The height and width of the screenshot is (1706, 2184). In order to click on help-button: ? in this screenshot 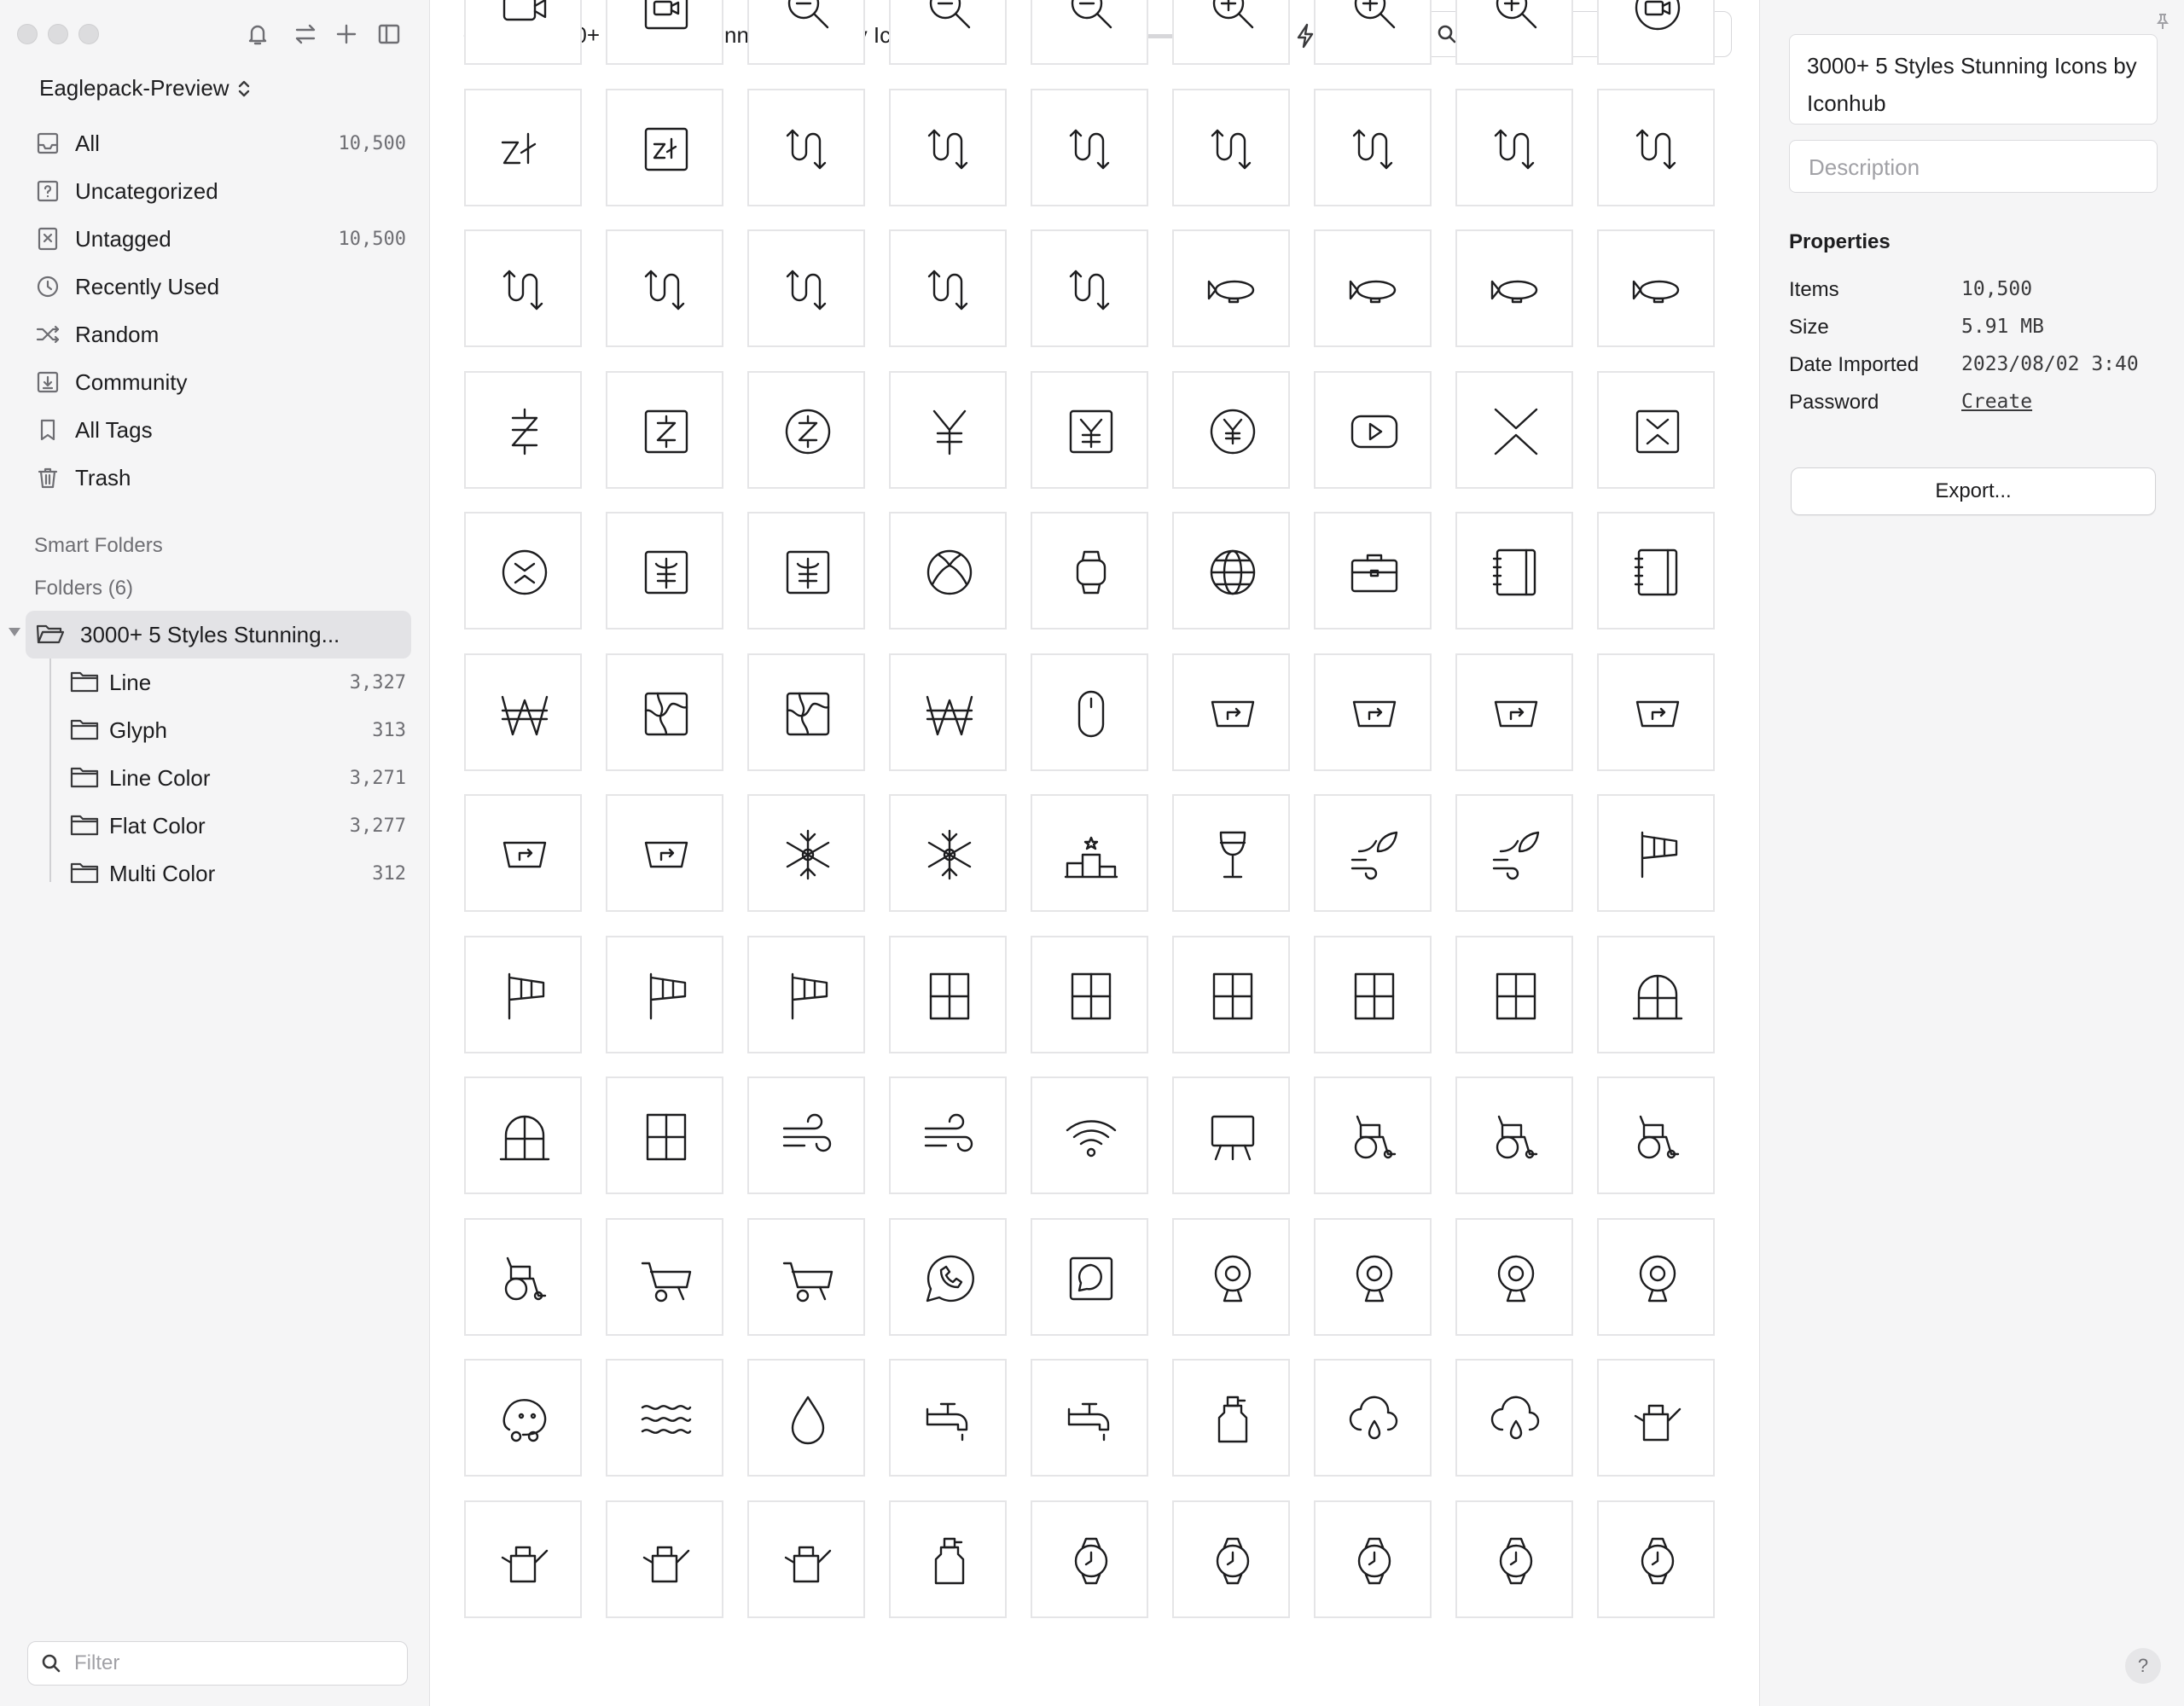, I will do `click(2143, 1666)`.